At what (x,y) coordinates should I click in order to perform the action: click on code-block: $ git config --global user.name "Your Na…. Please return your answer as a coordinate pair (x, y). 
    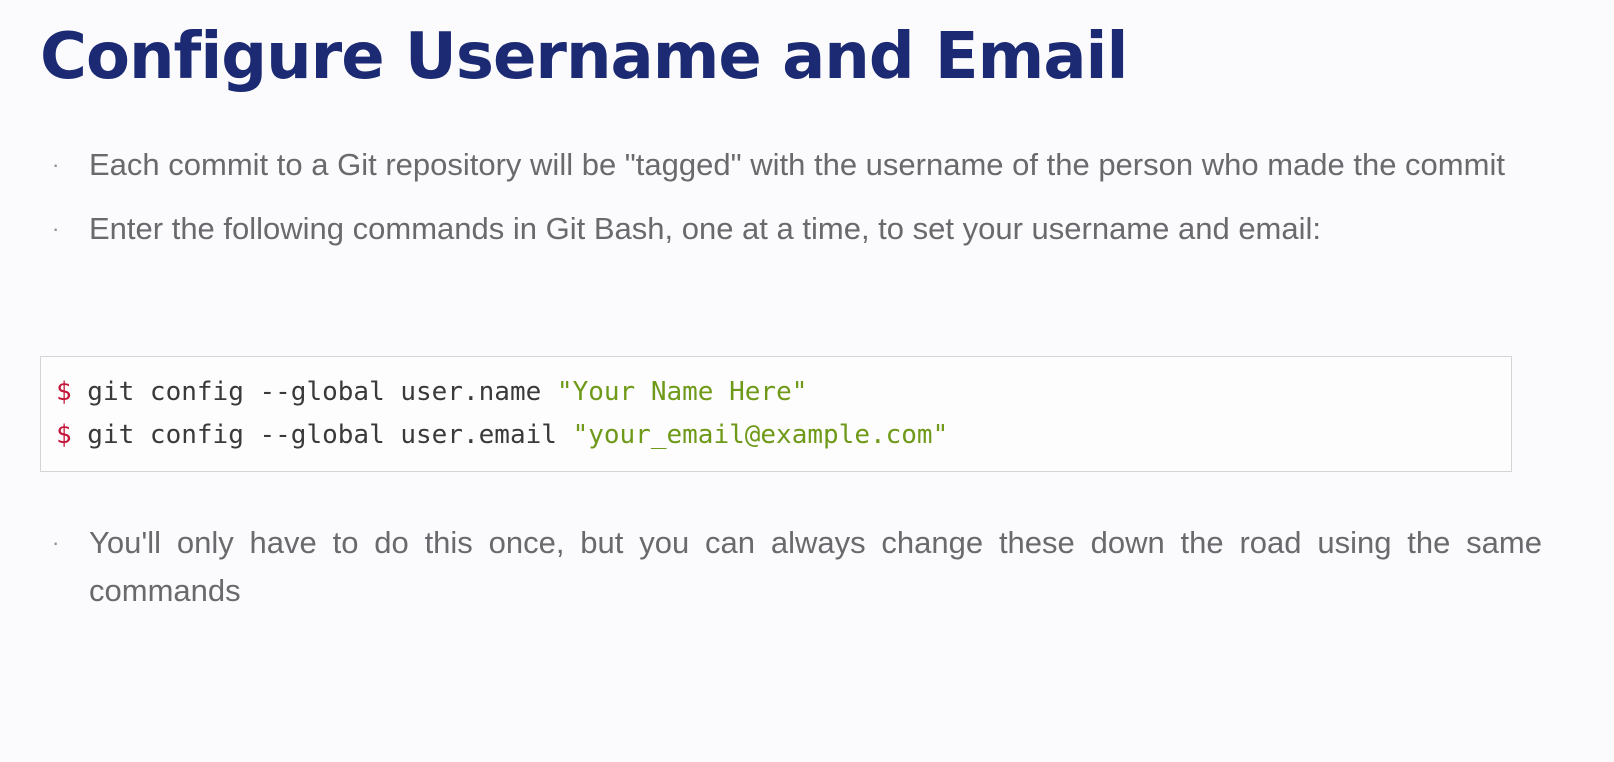
    Looking at the image, I should click on (776, 414).